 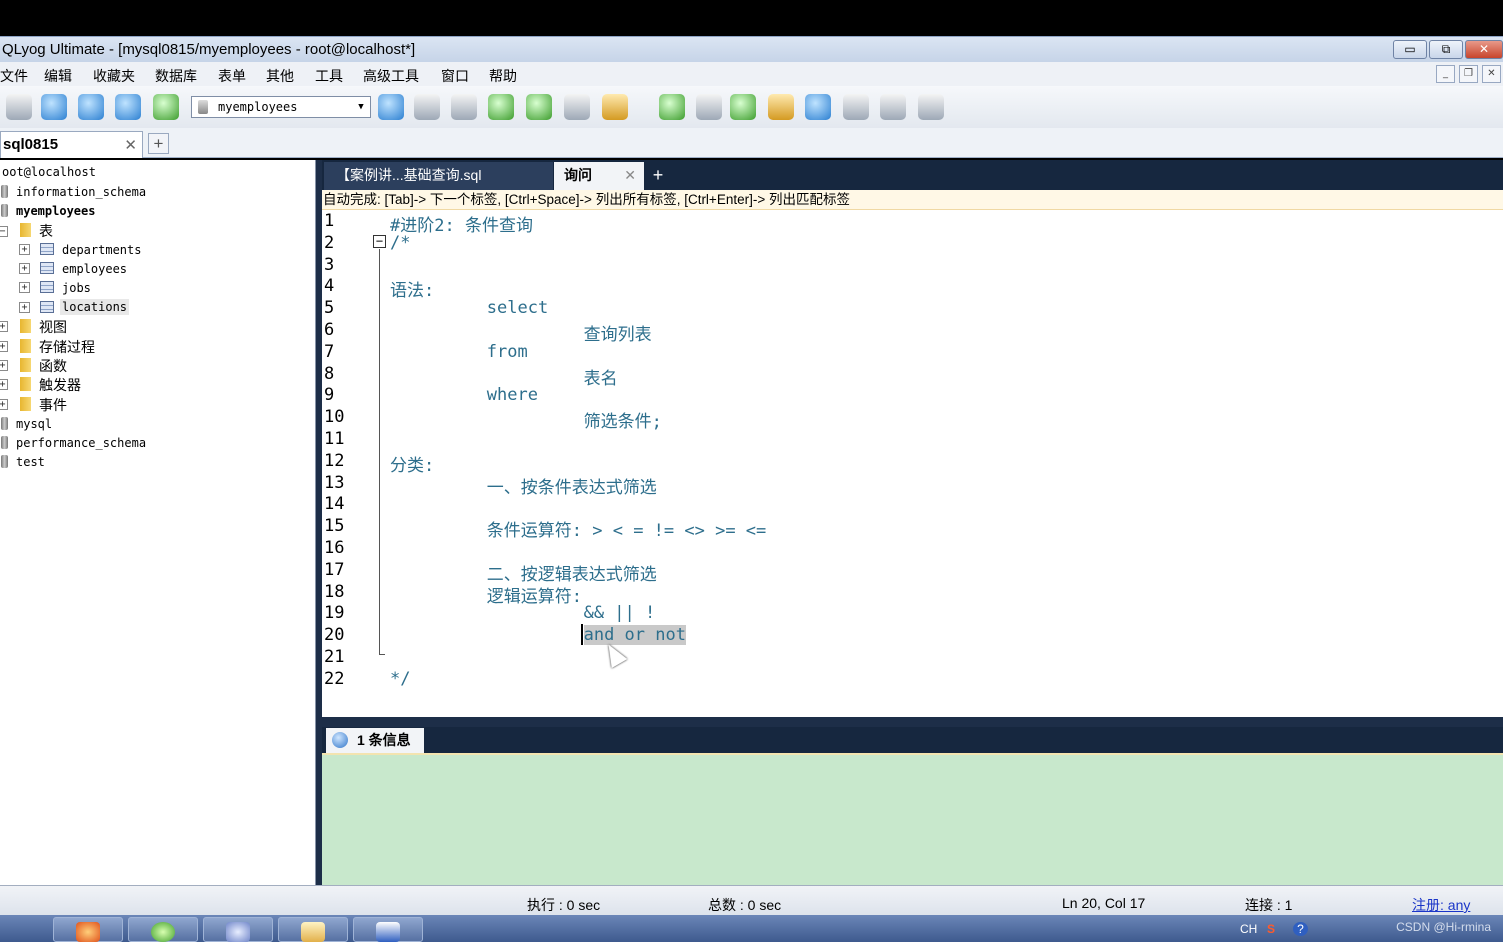 I want to click on tree-table-employees: employees, so click(x=94, y=269).